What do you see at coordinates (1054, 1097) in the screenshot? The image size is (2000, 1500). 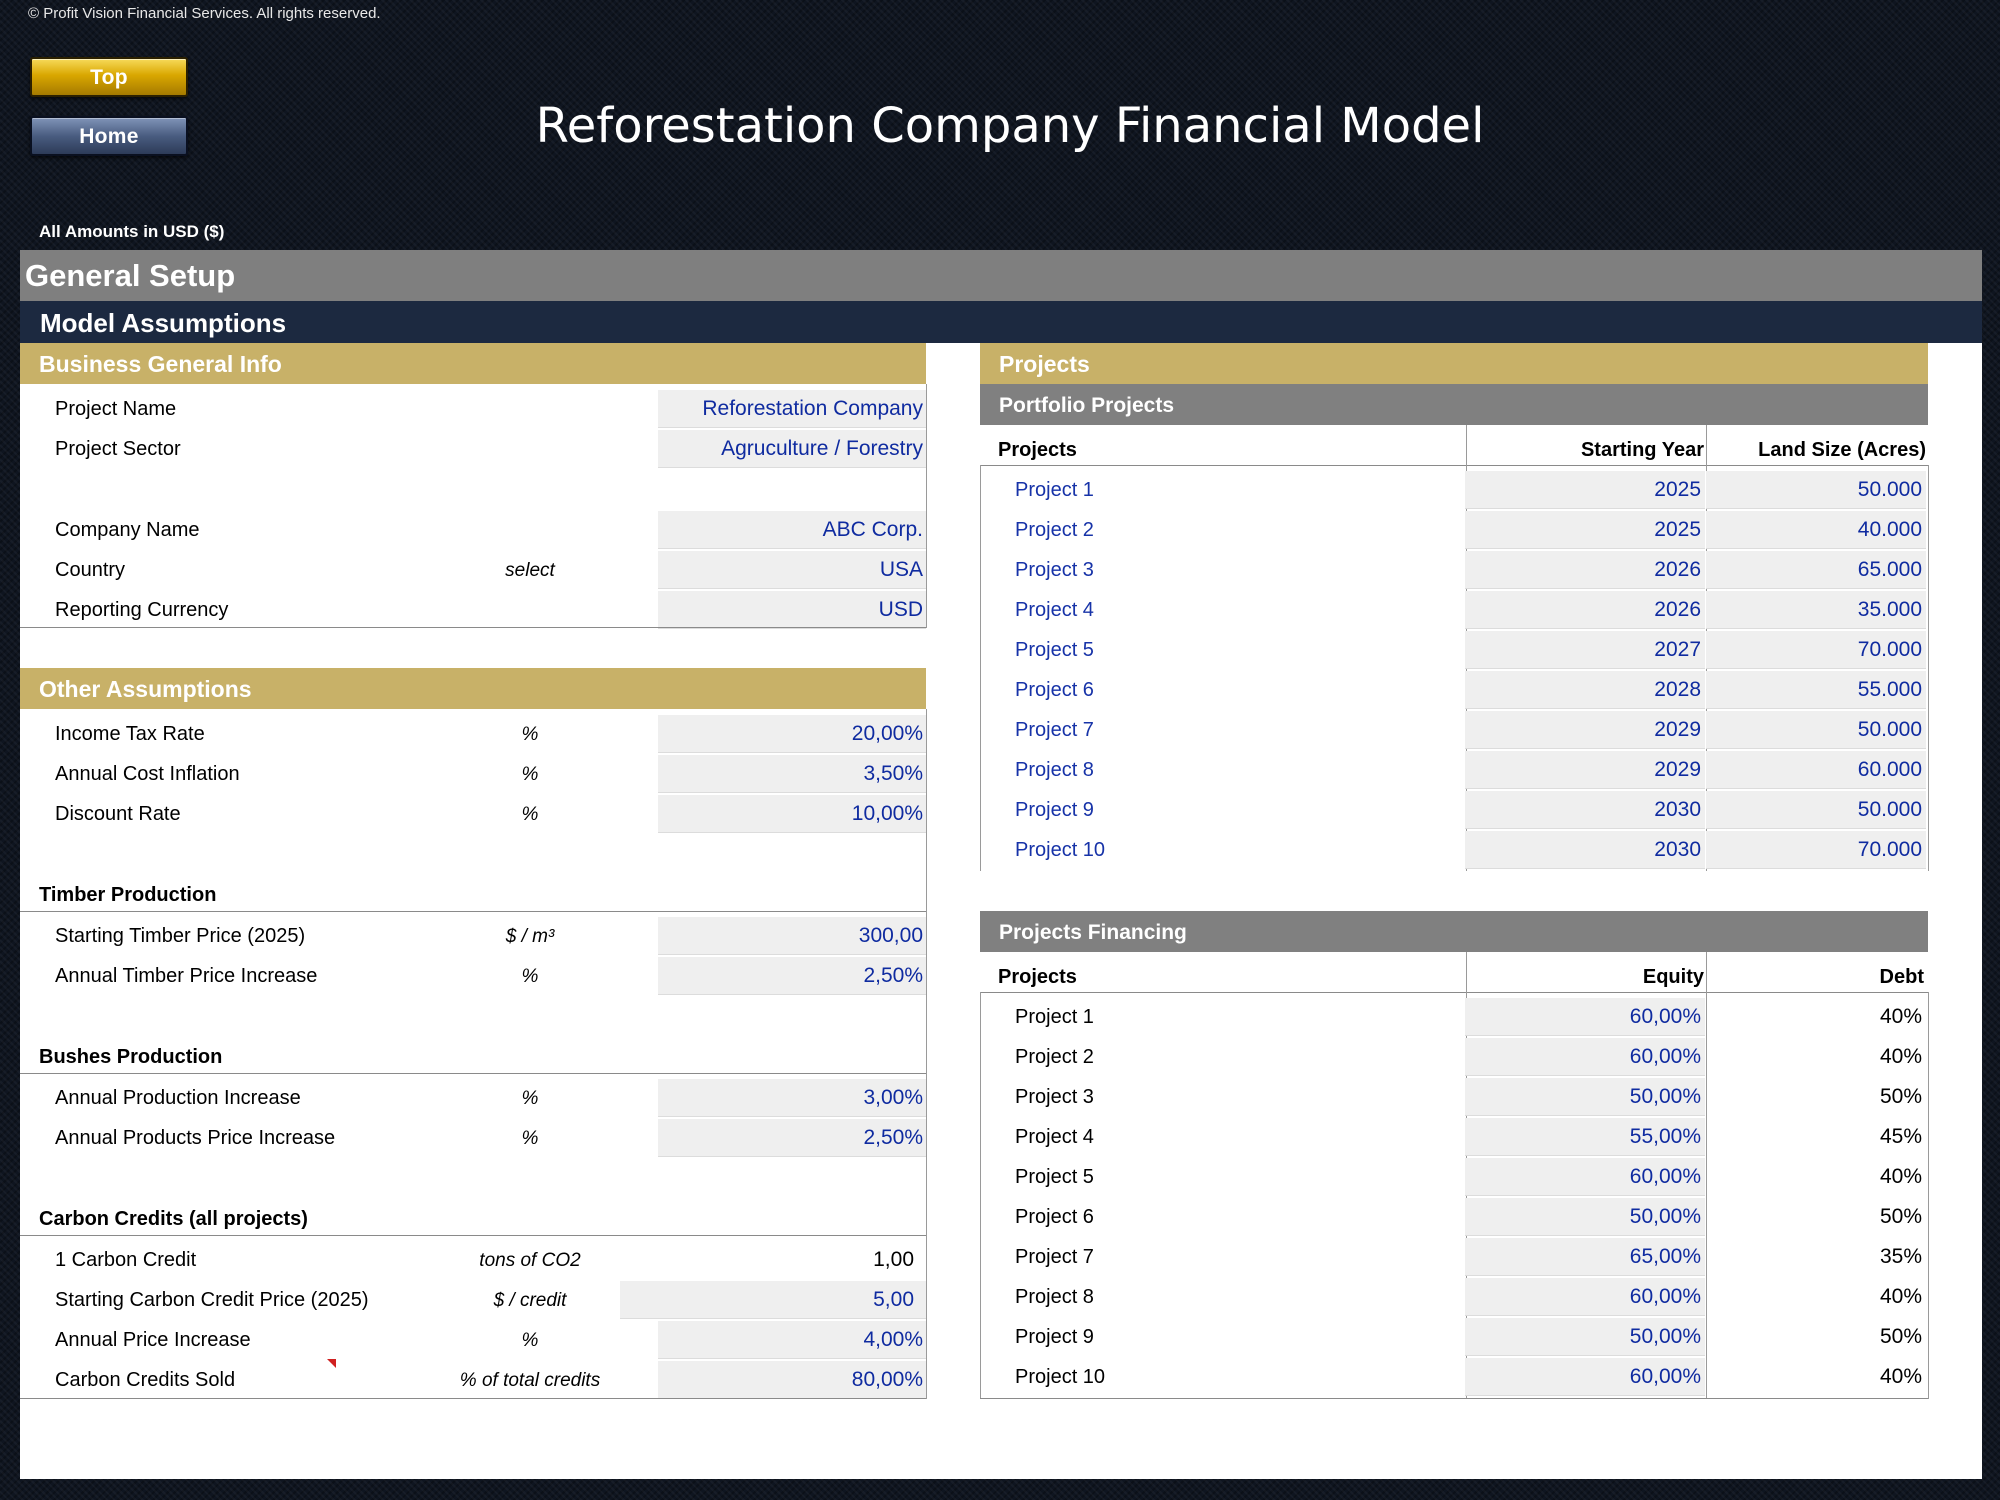 I see `project-name: Project 3` at bounding box center [1054, 1097].